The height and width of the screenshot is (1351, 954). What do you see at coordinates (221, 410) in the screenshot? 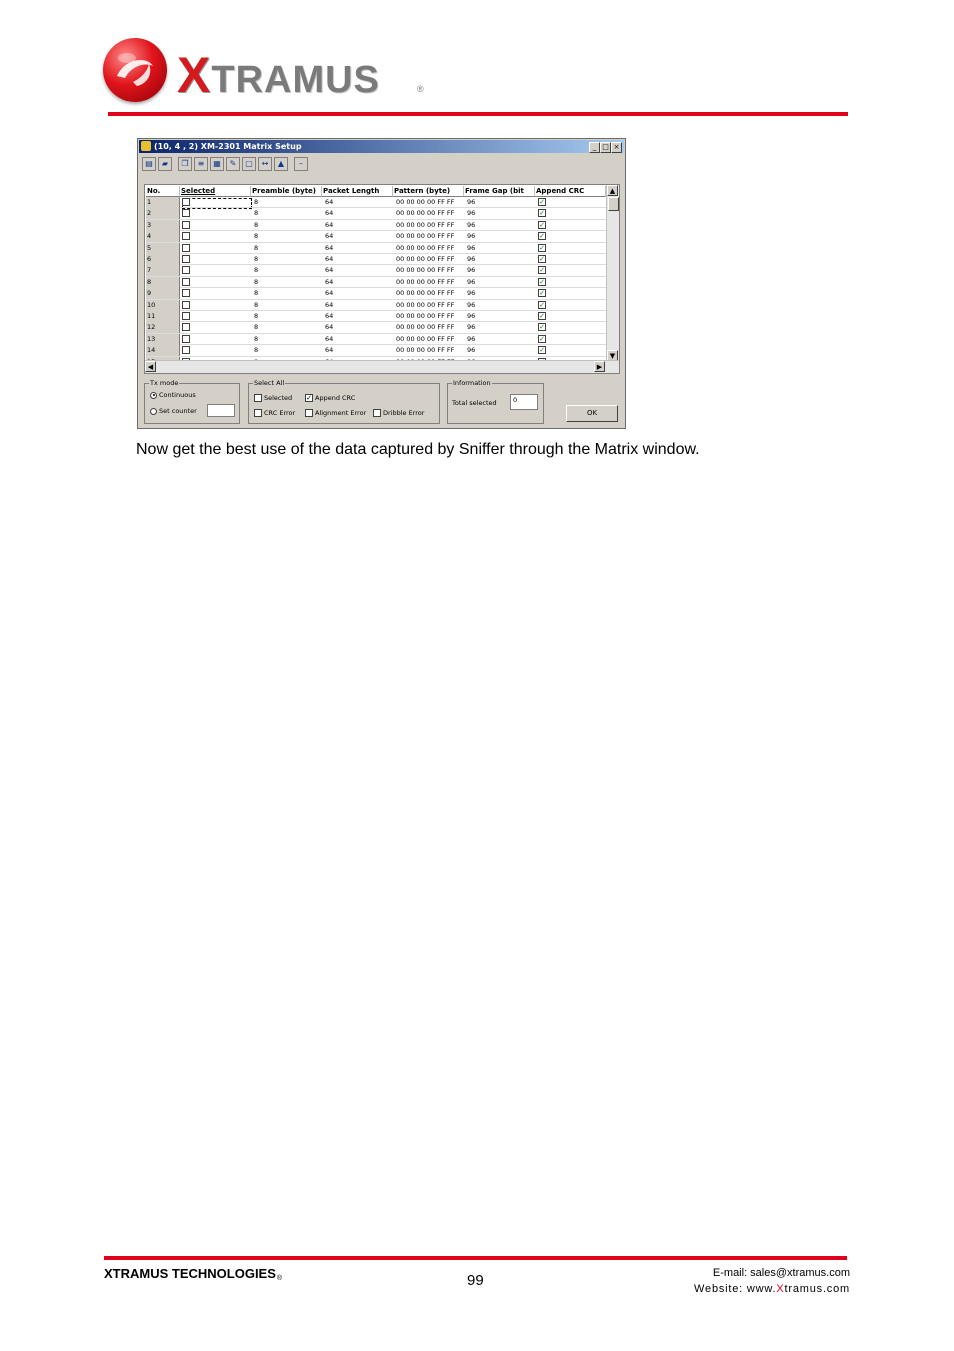
I see `counter-input` at bounding box center [221, 410].